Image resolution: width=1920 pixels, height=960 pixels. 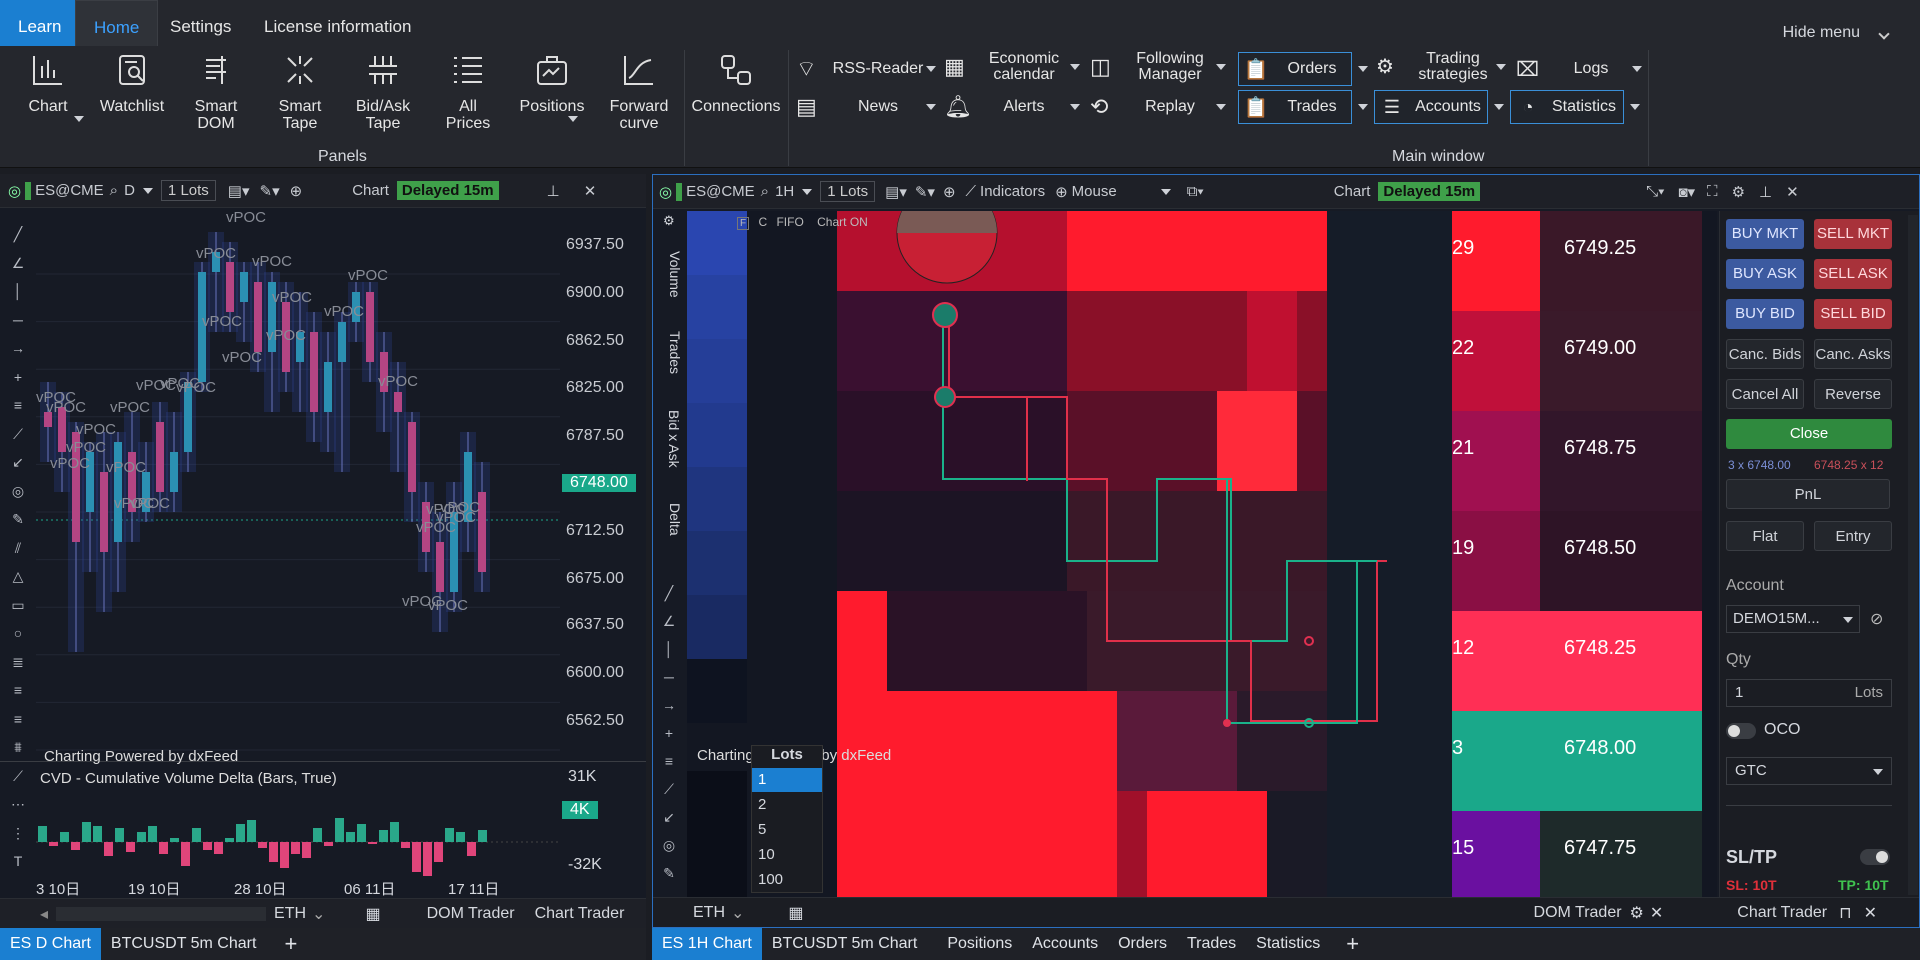 I want to click on hide-eye-icon: ⊘, so click(x=1876, y=619).